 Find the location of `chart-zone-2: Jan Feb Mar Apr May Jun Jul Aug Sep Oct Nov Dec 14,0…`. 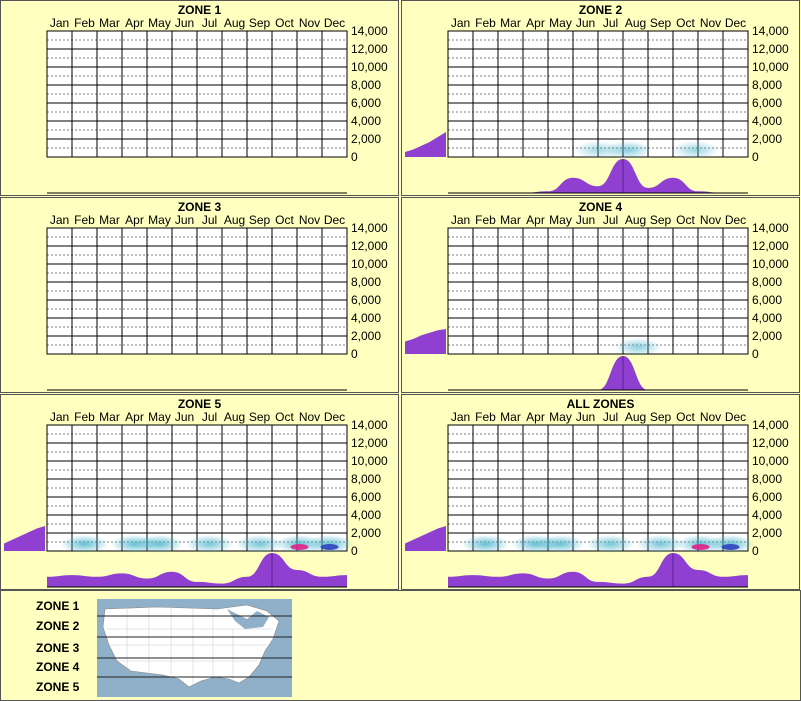

chart-zone-2: Jan Feb Mar Apr May Jun Jul Aug Sep Oct Nov Dec 14,0… is located at coordinates (597, 105).